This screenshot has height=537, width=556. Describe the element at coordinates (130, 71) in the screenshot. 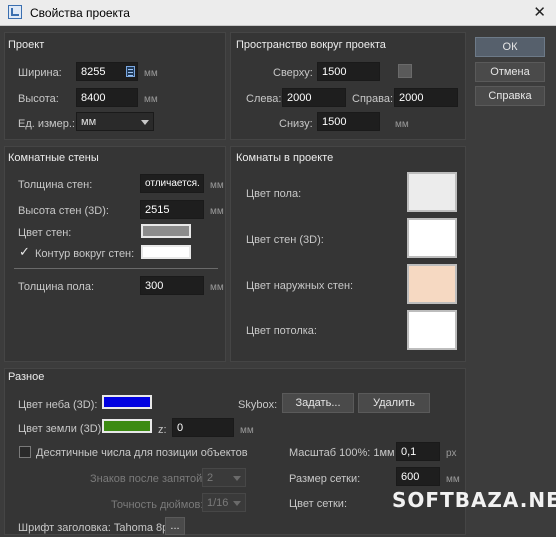

I see `list-icon` at that location.